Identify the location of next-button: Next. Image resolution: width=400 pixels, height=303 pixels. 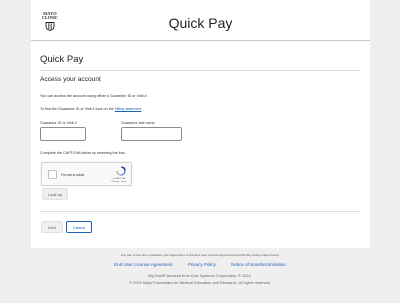
(52, 227).